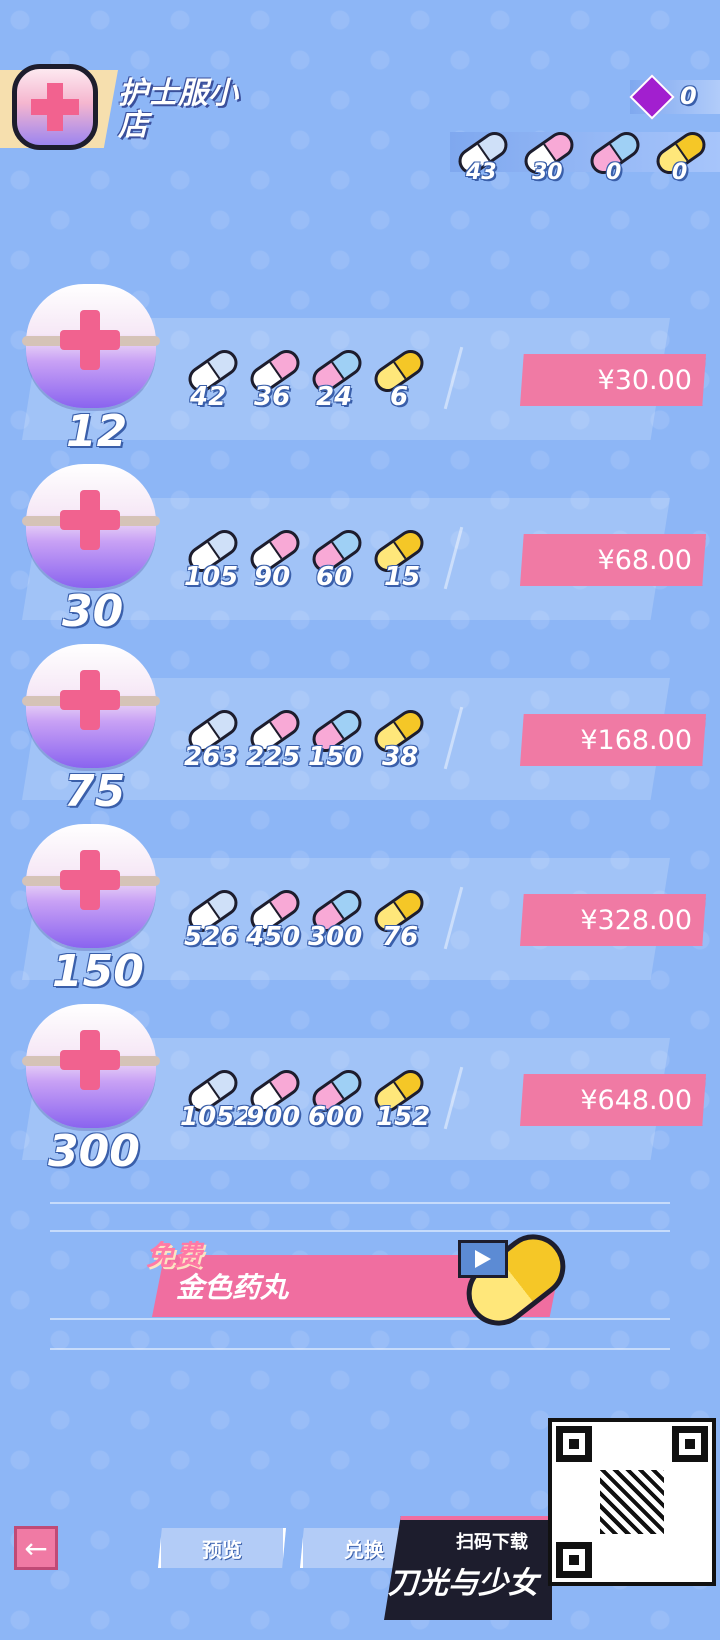  I want to click on resource-pink: 30, so click(548, 154).